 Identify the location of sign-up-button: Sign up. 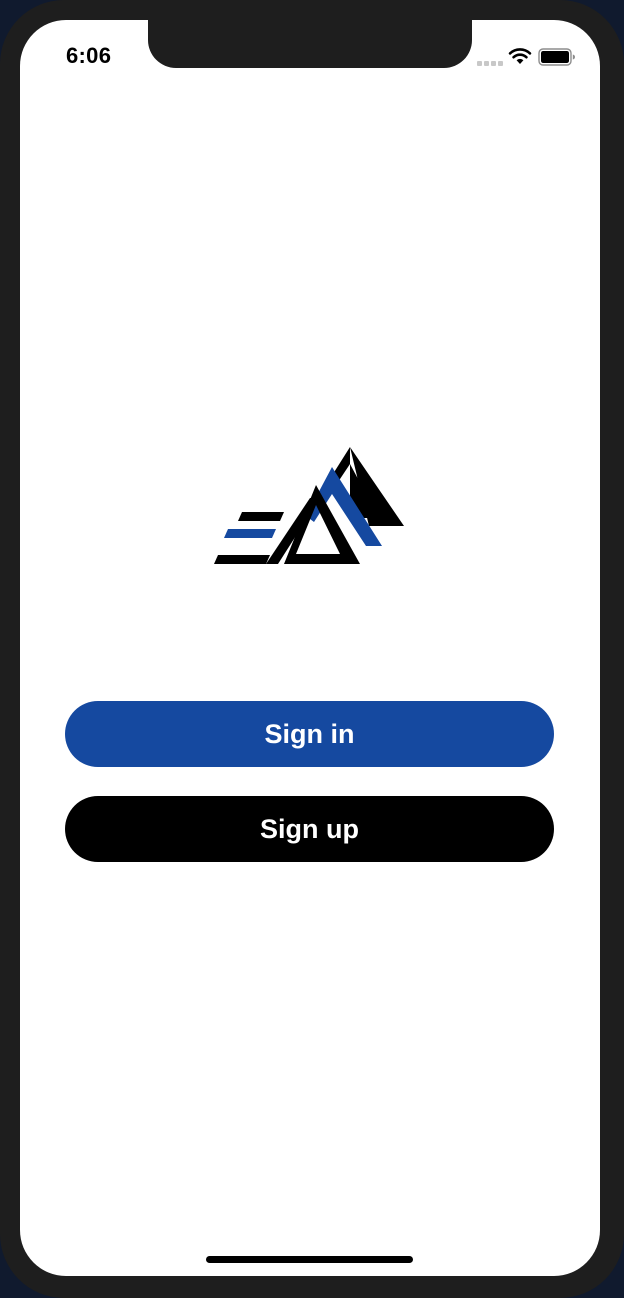
(309, 829).